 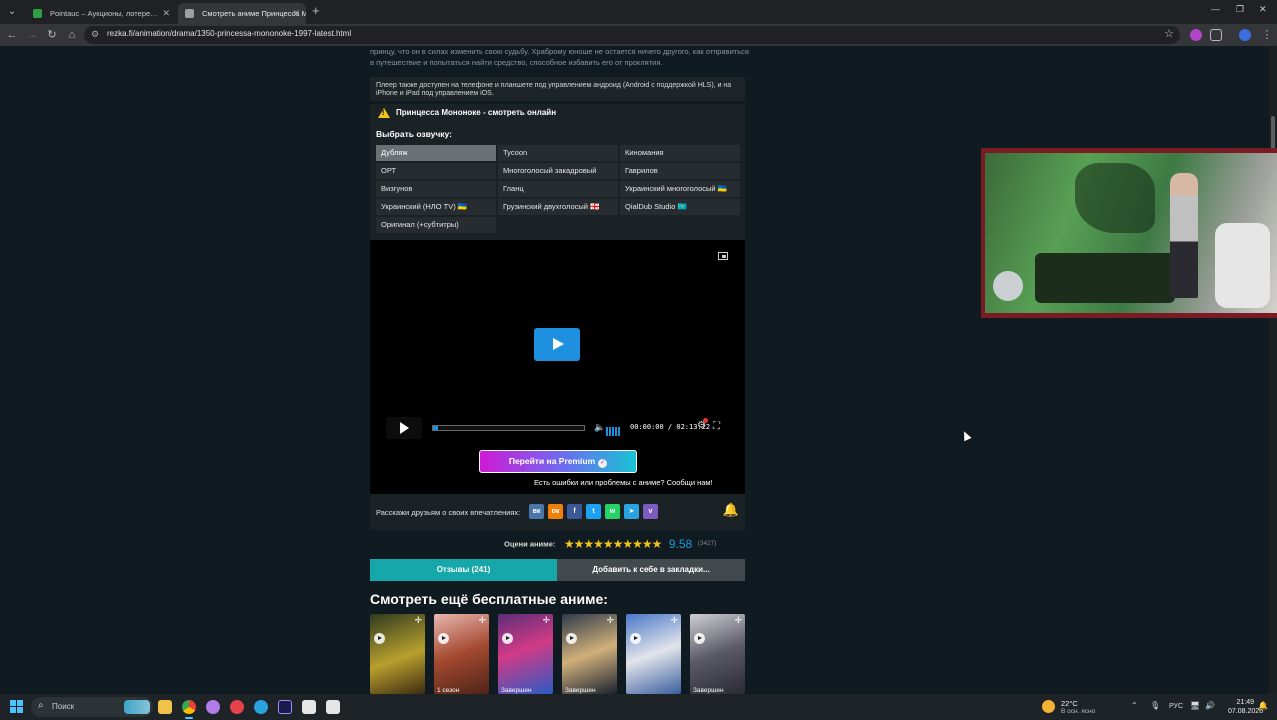 What do you see at coordinates (309, 707) in the screenshot?
I see `obs-icon` at bounding box center [309, 707].